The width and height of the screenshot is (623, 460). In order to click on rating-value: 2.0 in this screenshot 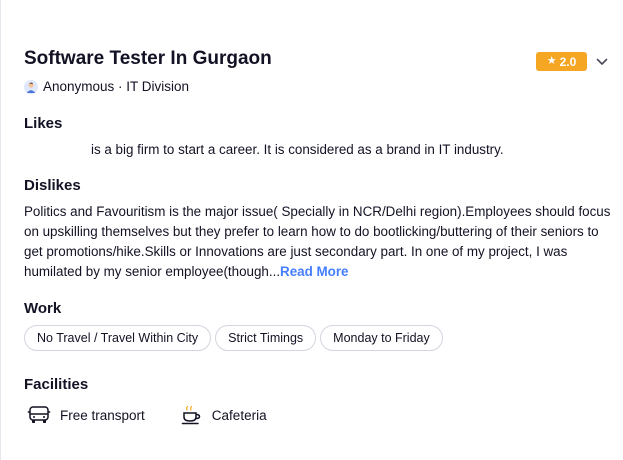, I will do `click(568, 61)`.